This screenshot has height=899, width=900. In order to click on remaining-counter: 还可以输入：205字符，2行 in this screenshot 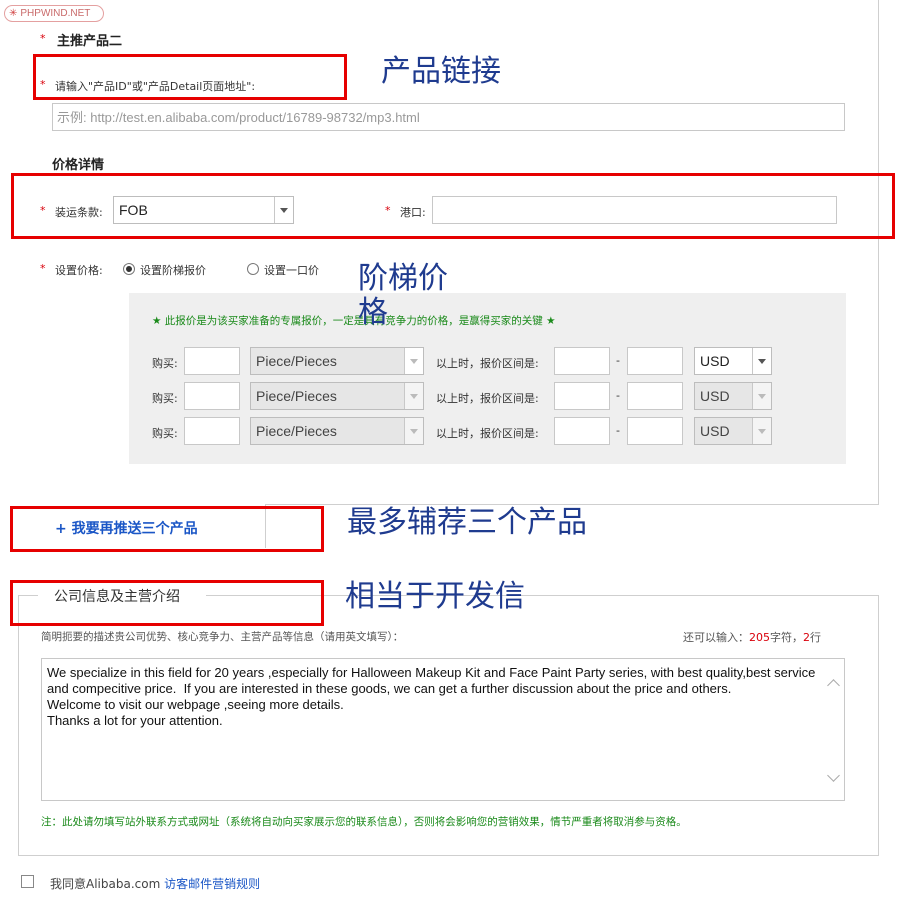, I will do `click(752, 637)`.